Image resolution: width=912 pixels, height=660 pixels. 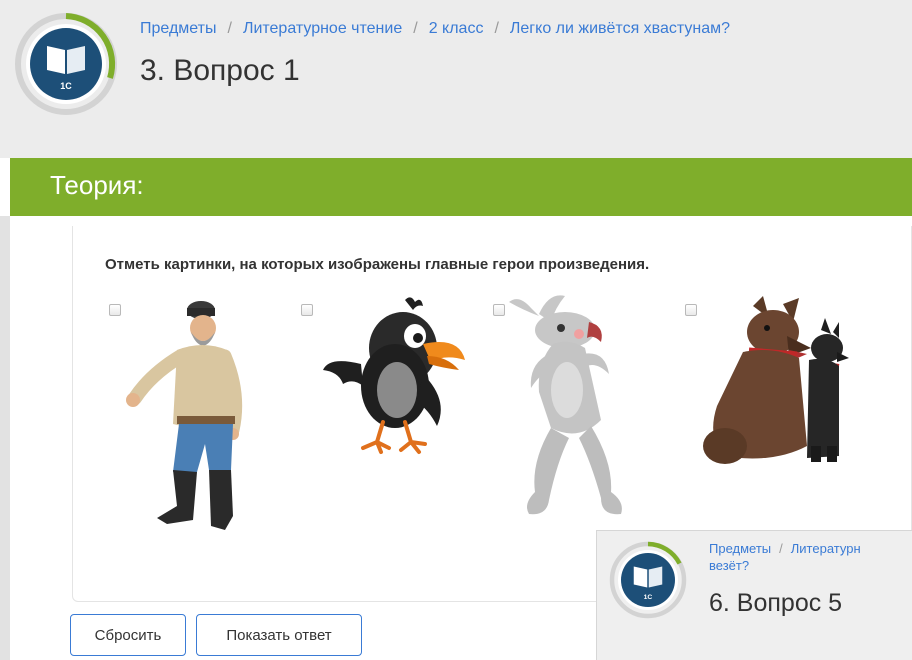 What do you see at coordinates (461, 187) in the screenshot?
I see `theory-bar: Теория:` at bounding box center [461, 187].